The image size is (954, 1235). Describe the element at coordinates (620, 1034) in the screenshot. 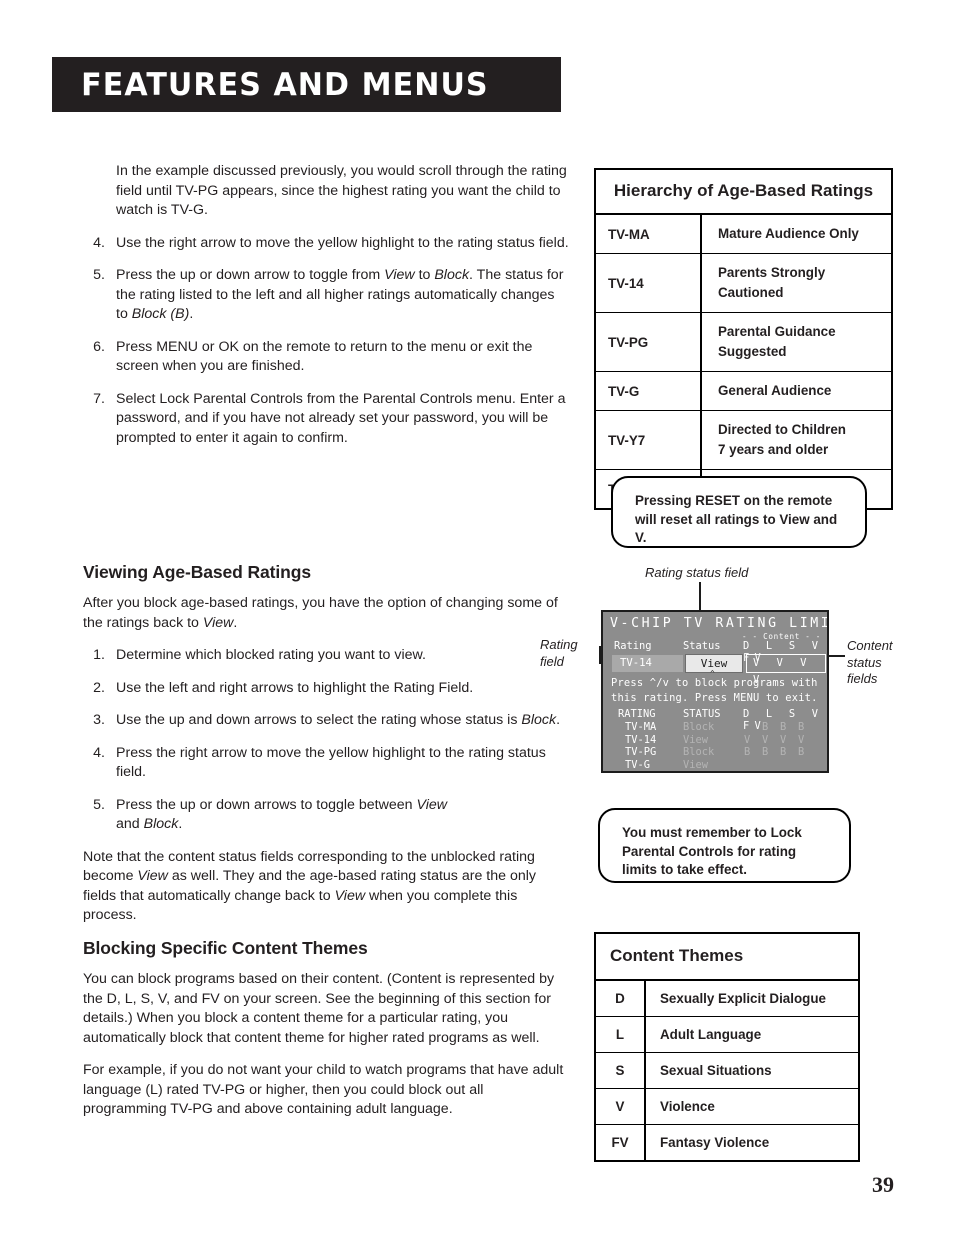

I see `theme-code: L` at that location.